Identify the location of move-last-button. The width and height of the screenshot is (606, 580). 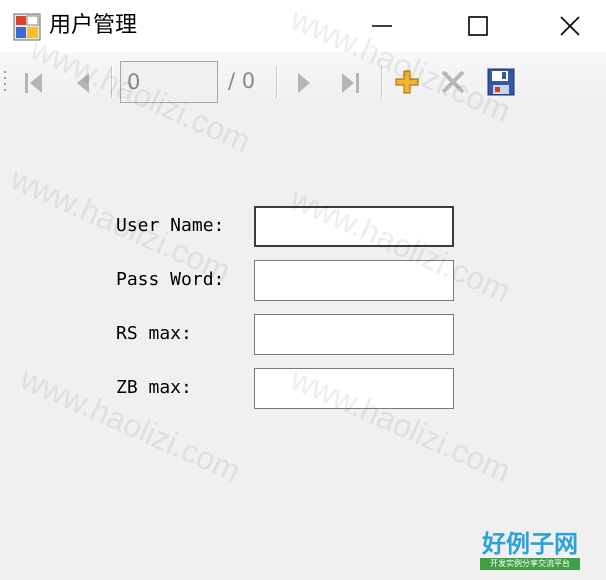
(351, 83).